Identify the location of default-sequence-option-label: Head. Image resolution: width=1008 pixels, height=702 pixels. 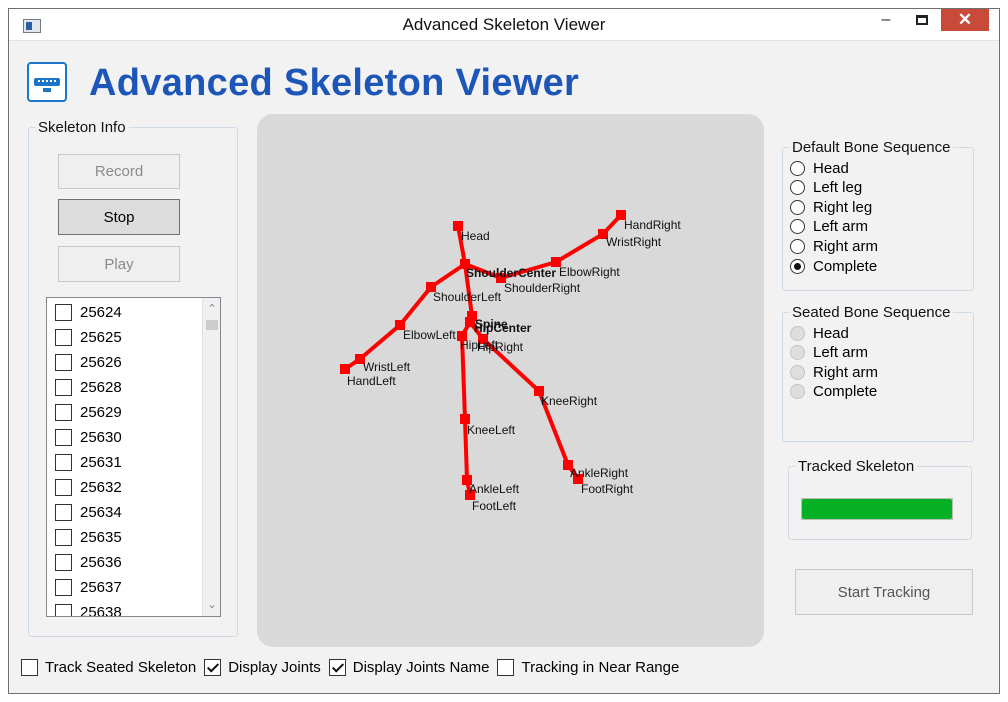
(831, 168).